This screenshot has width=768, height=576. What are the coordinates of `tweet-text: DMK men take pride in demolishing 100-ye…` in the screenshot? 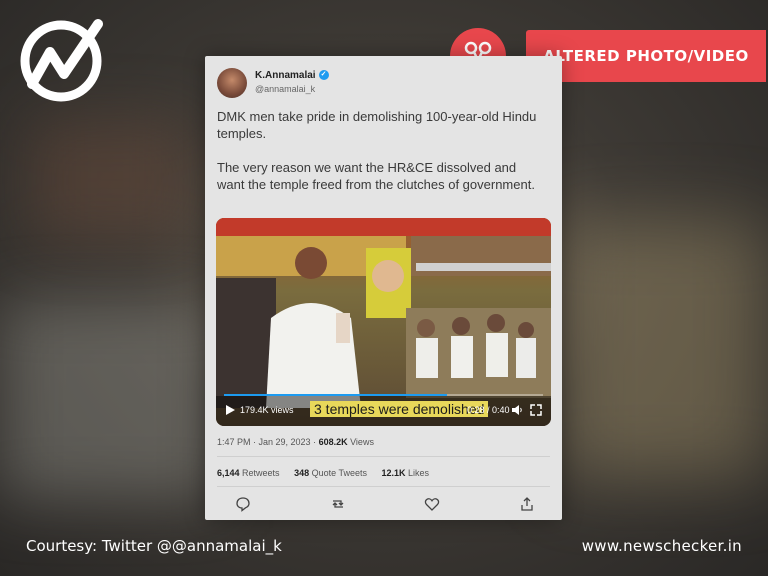 It's located at (382, 159).